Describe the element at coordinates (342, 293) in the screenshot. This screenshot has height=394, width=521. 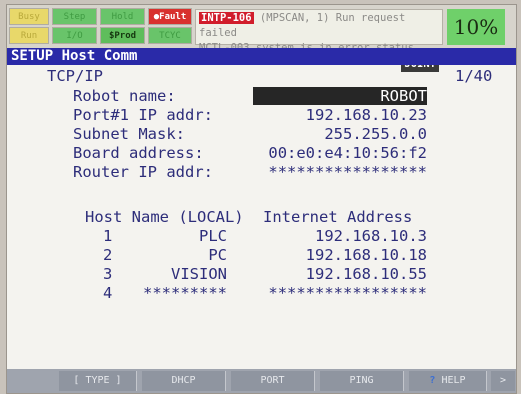
I see `host-address-cell: *****************` at that location.